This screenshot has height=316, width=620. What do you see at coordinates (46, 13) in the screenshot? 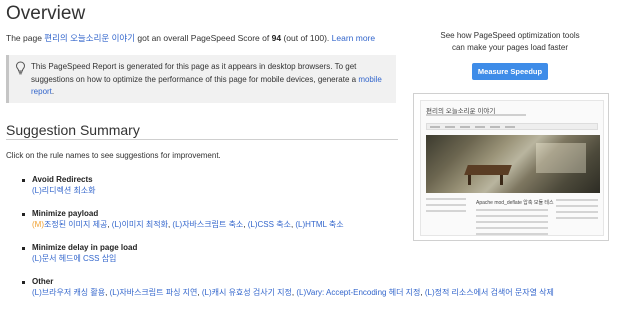
I see `overview-title: Overview` at bounding box center [46, 13].